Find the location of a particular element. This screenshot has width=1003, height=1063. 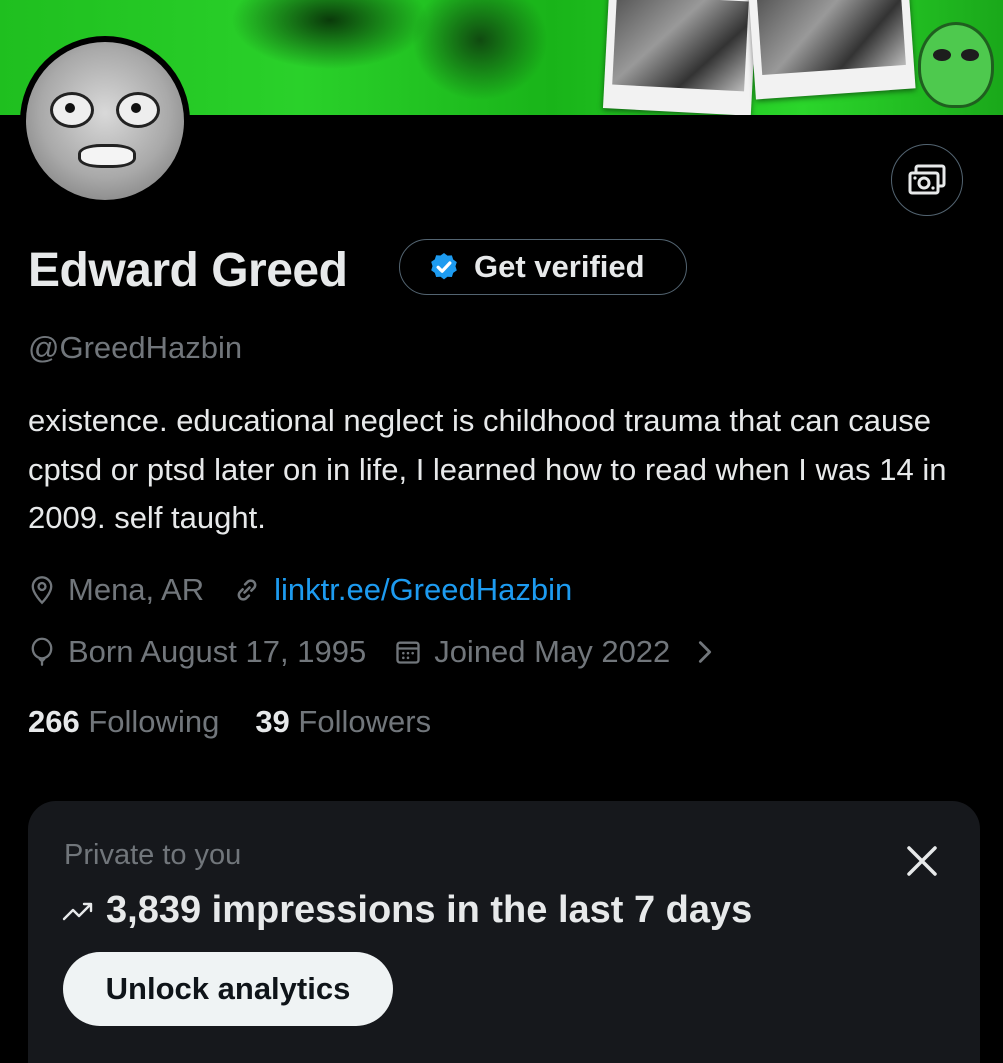

following-label: Following is located at coordinates (154, 721).